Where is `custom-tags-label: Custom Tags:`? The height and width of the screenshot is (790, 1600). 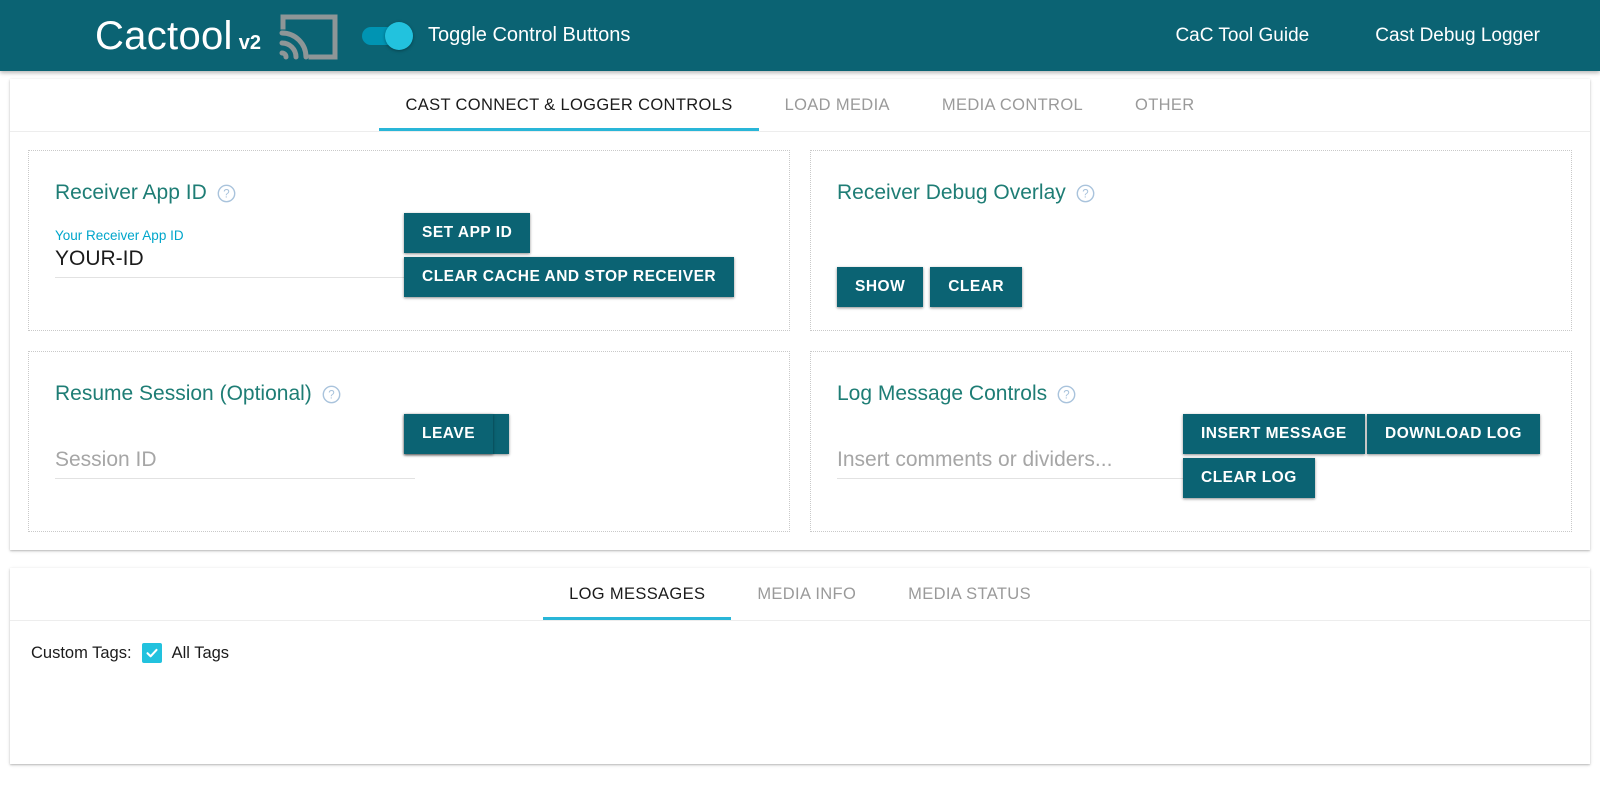 custom-tags-label: Custom Tags: is located at coordinates (81, 652).